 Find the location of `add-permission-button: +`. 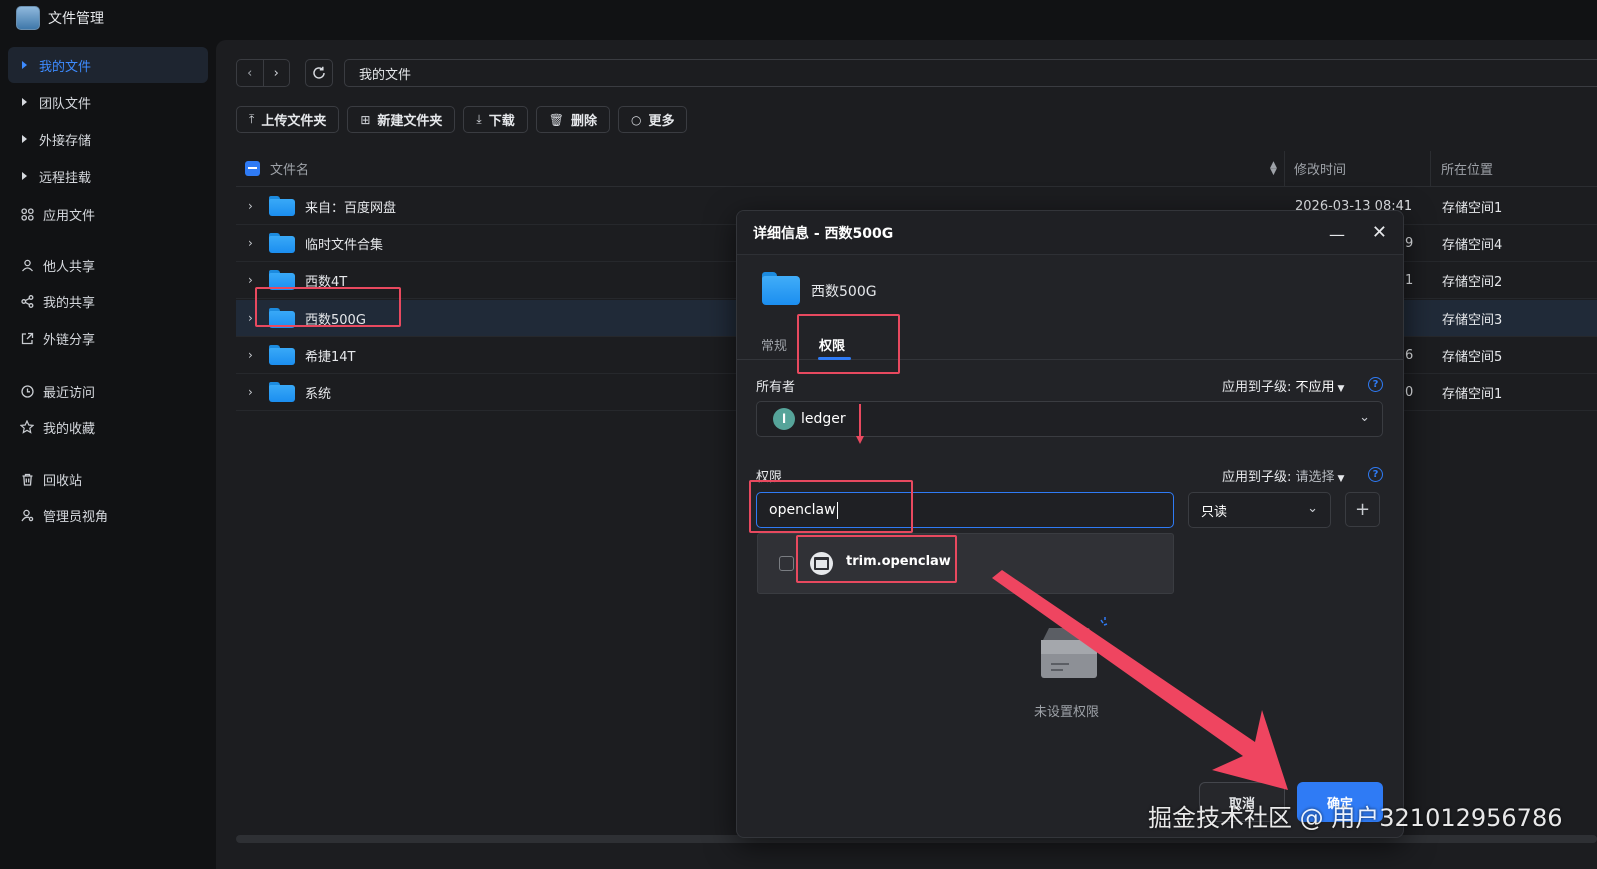

add-permission-button: + is located at coordinates (1362, 509).